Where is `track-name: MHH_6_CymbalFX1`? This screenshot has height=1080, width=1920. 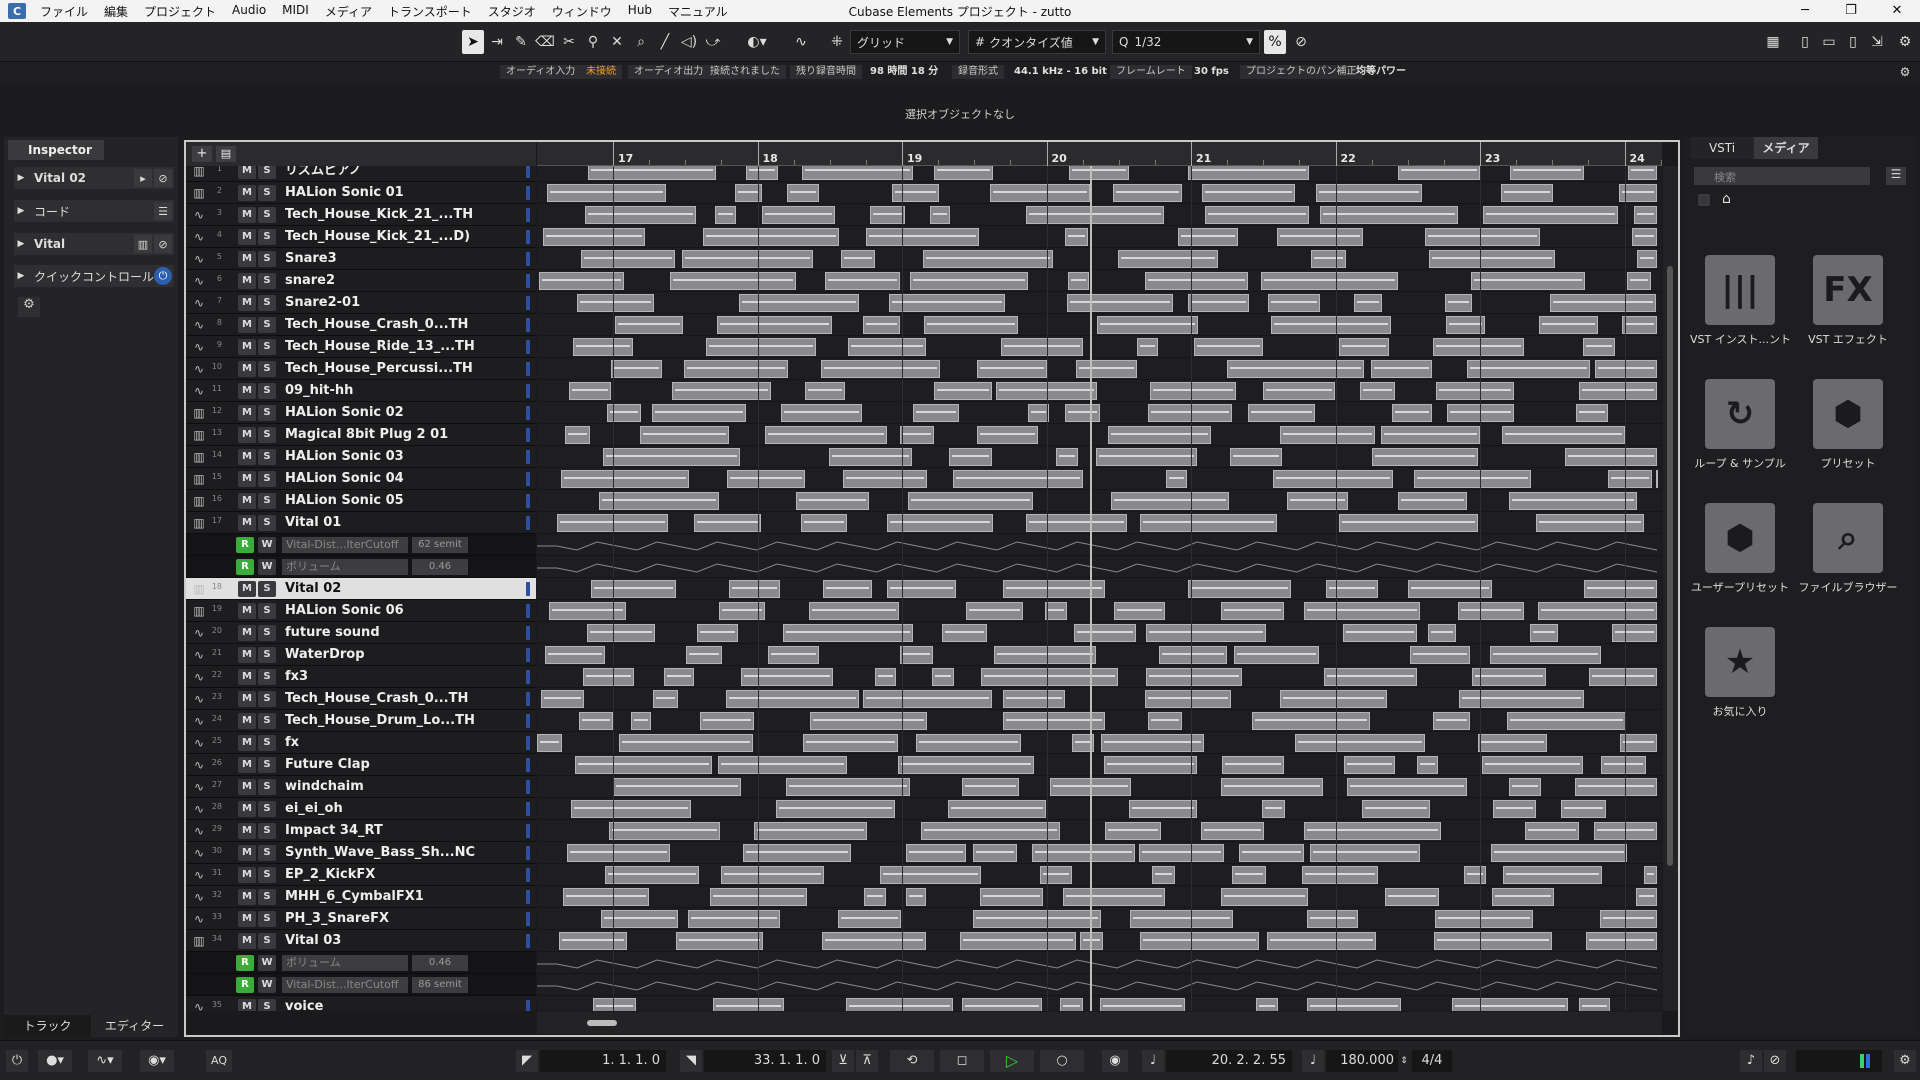
track-name: MHH_6_CymbalFX1 is located at coordinates (405, 897).